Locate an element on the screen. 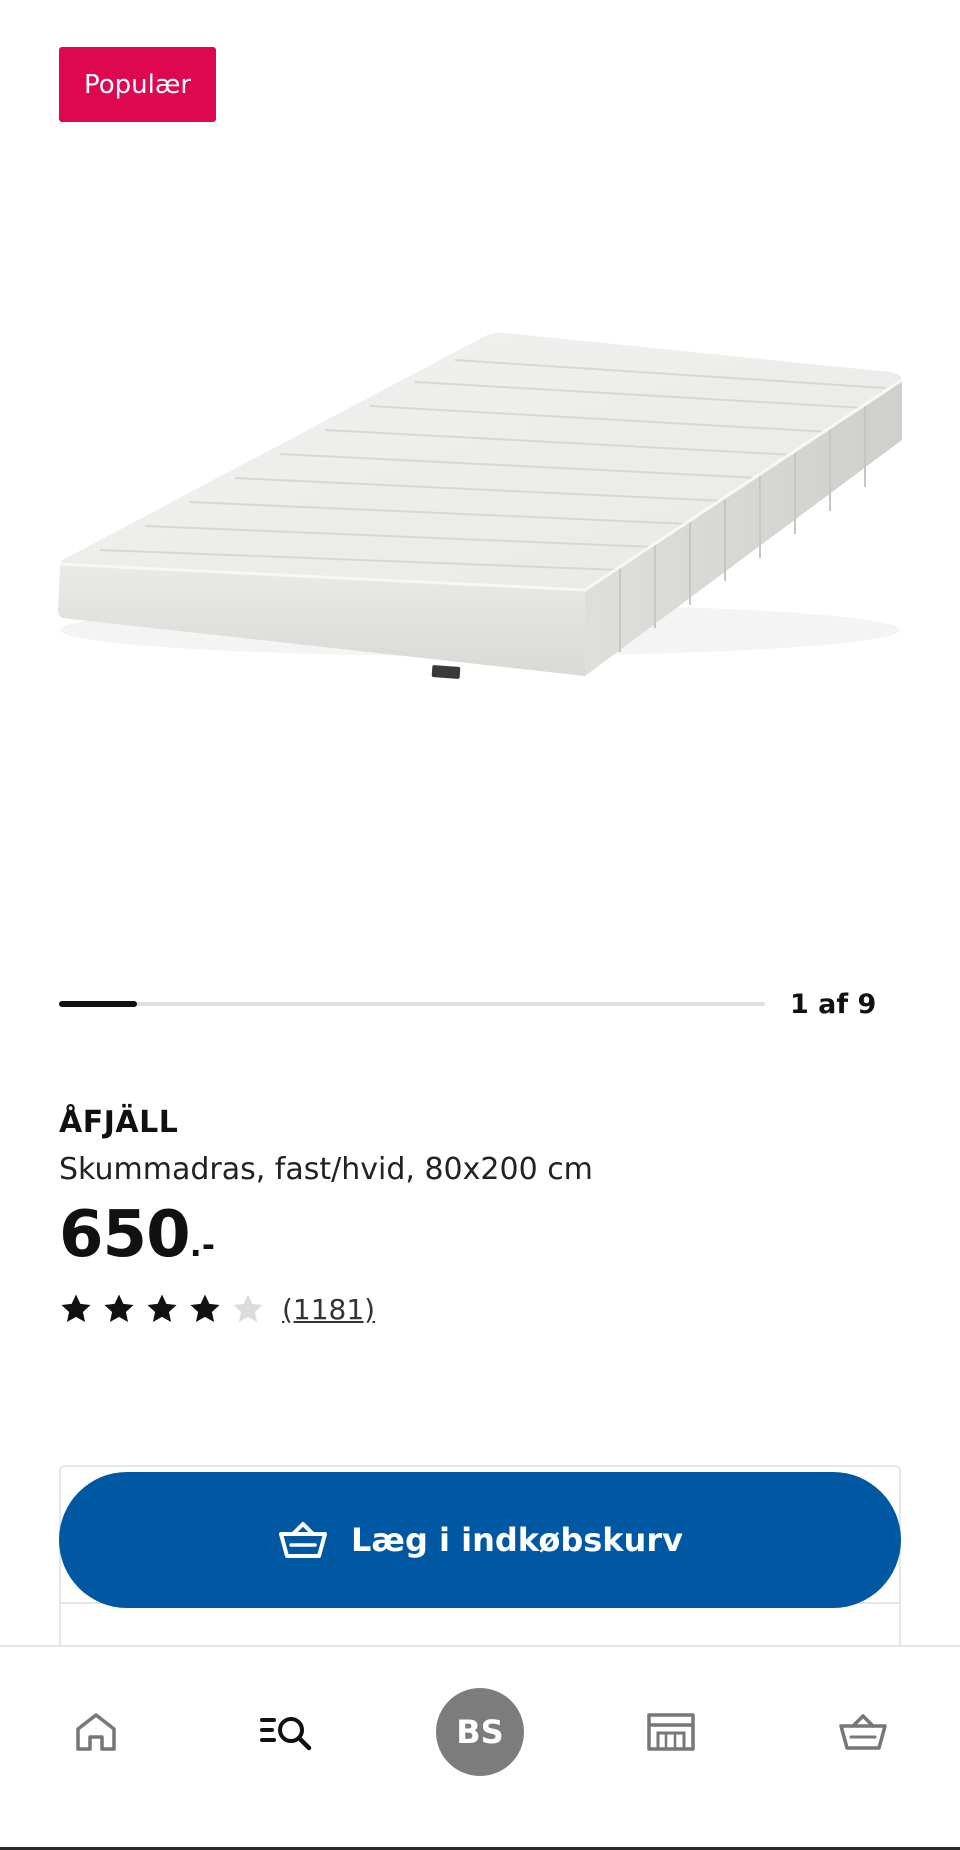 This screenshot has width=960, height=1850. popular-badge-label: Populær is located at coordinates (137, 84).